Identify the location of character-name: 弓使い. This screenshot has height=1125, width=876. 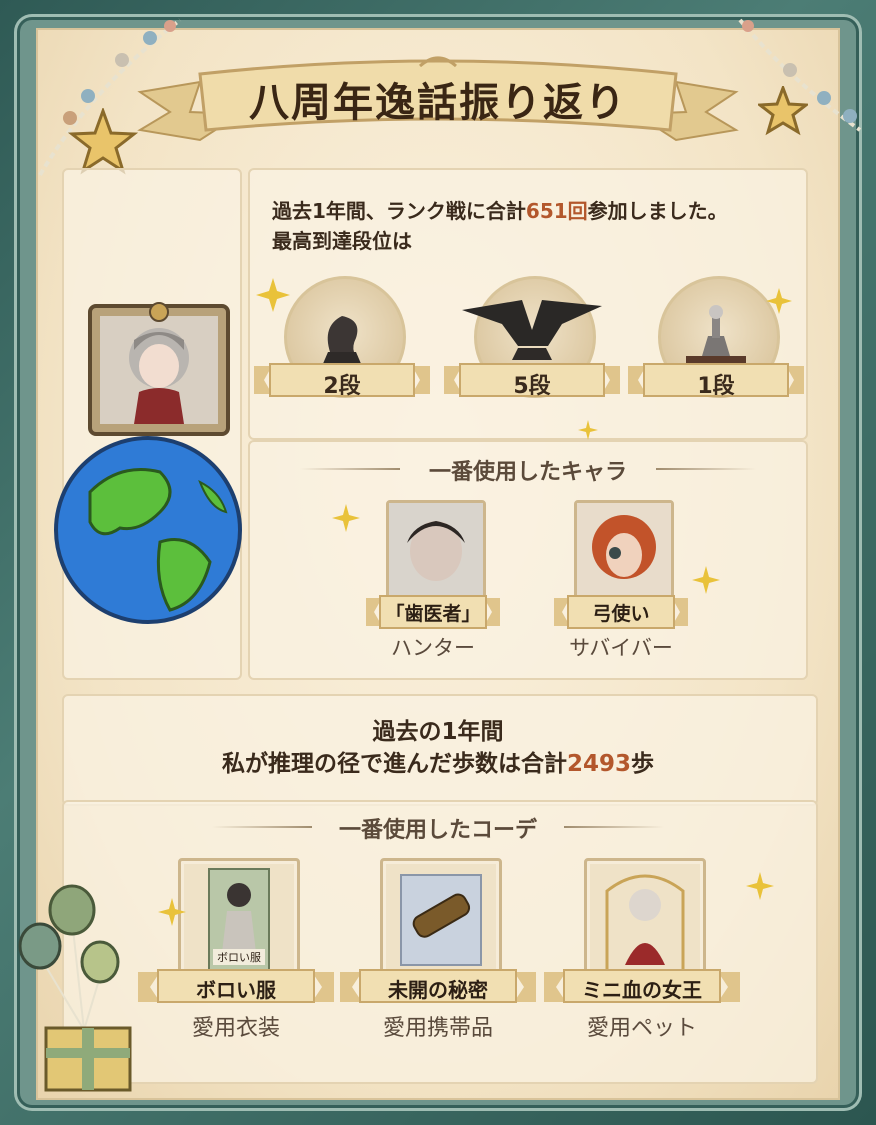
(621, 614).